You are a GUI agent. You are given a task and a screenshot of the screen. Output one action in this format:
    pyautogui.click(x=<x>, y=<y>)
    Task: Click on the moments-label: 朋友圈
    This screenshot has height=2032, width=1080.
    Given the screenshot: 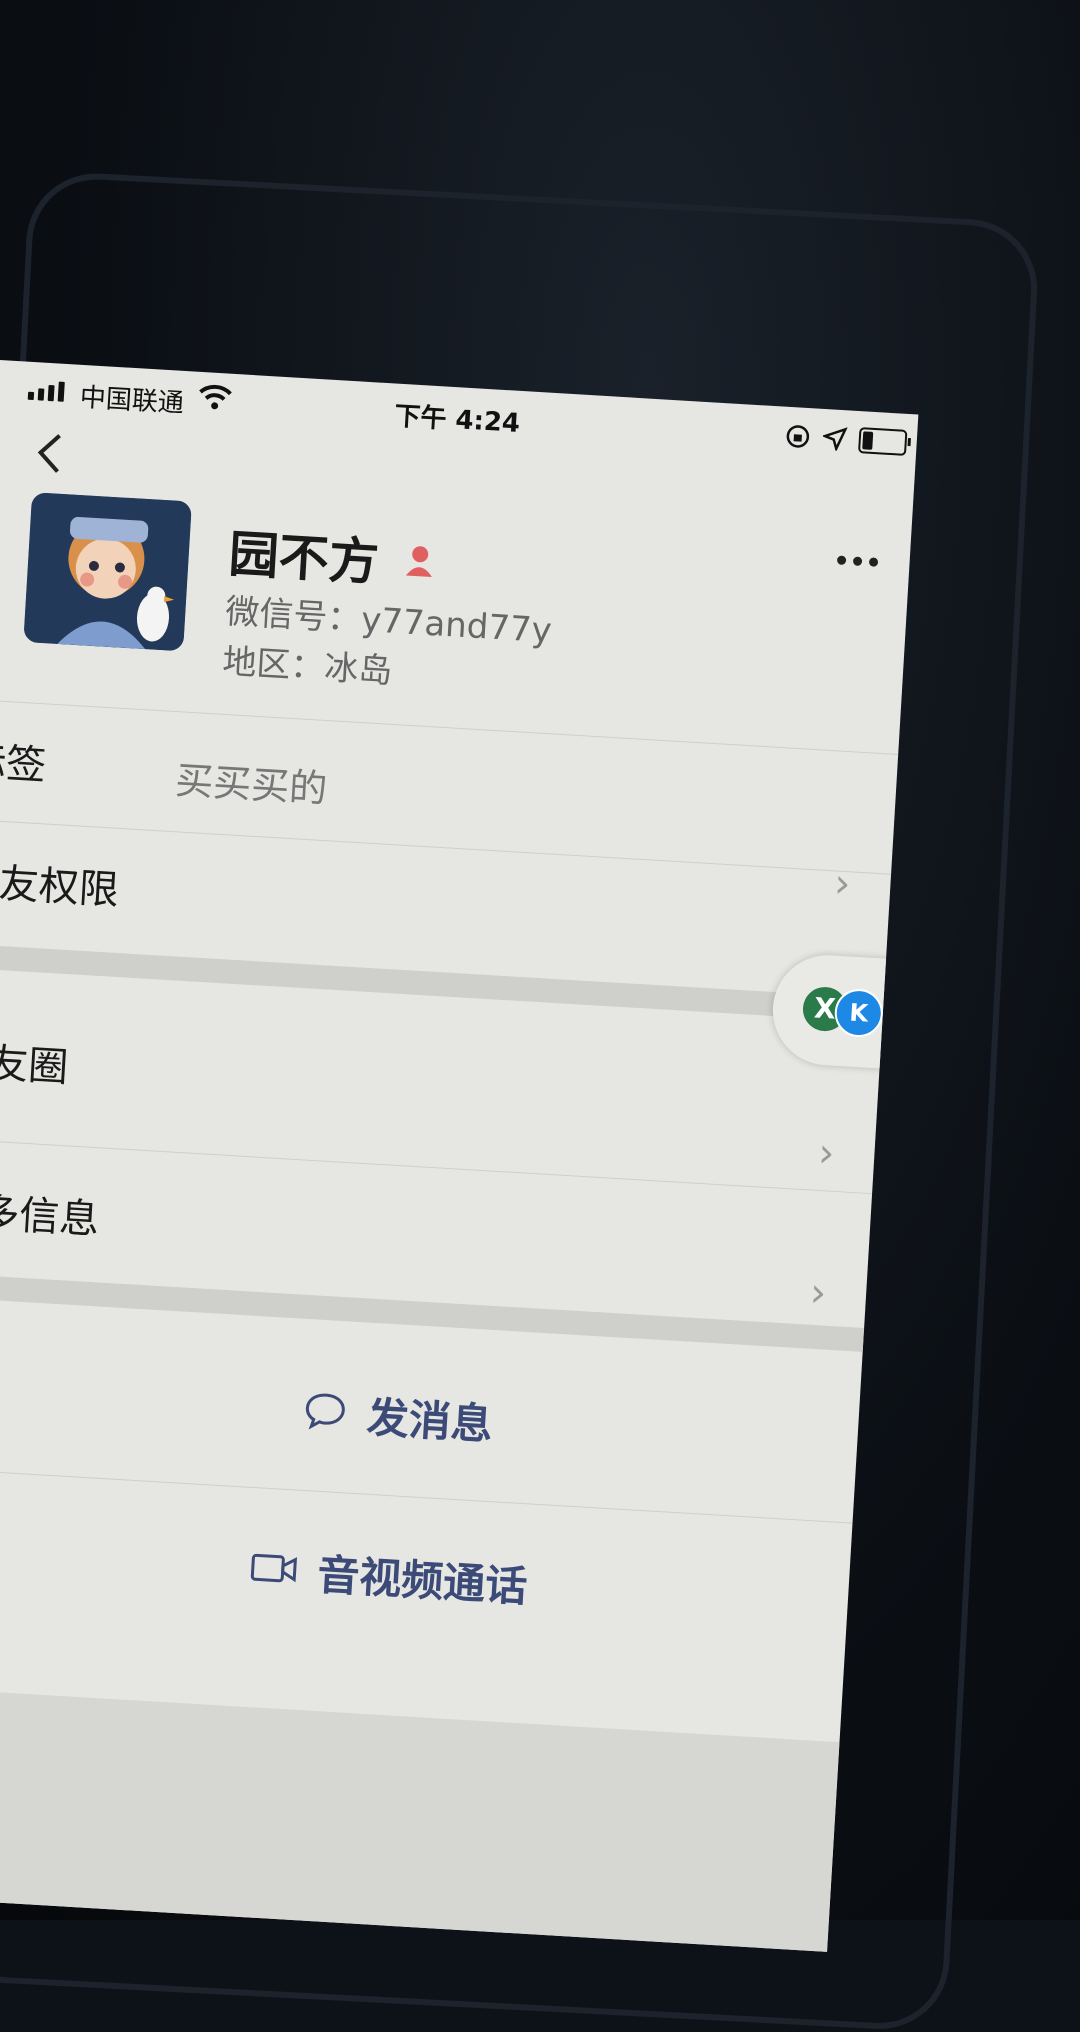 What is the action you would take?
    pyautogui.click(x=35, y=1065)
    